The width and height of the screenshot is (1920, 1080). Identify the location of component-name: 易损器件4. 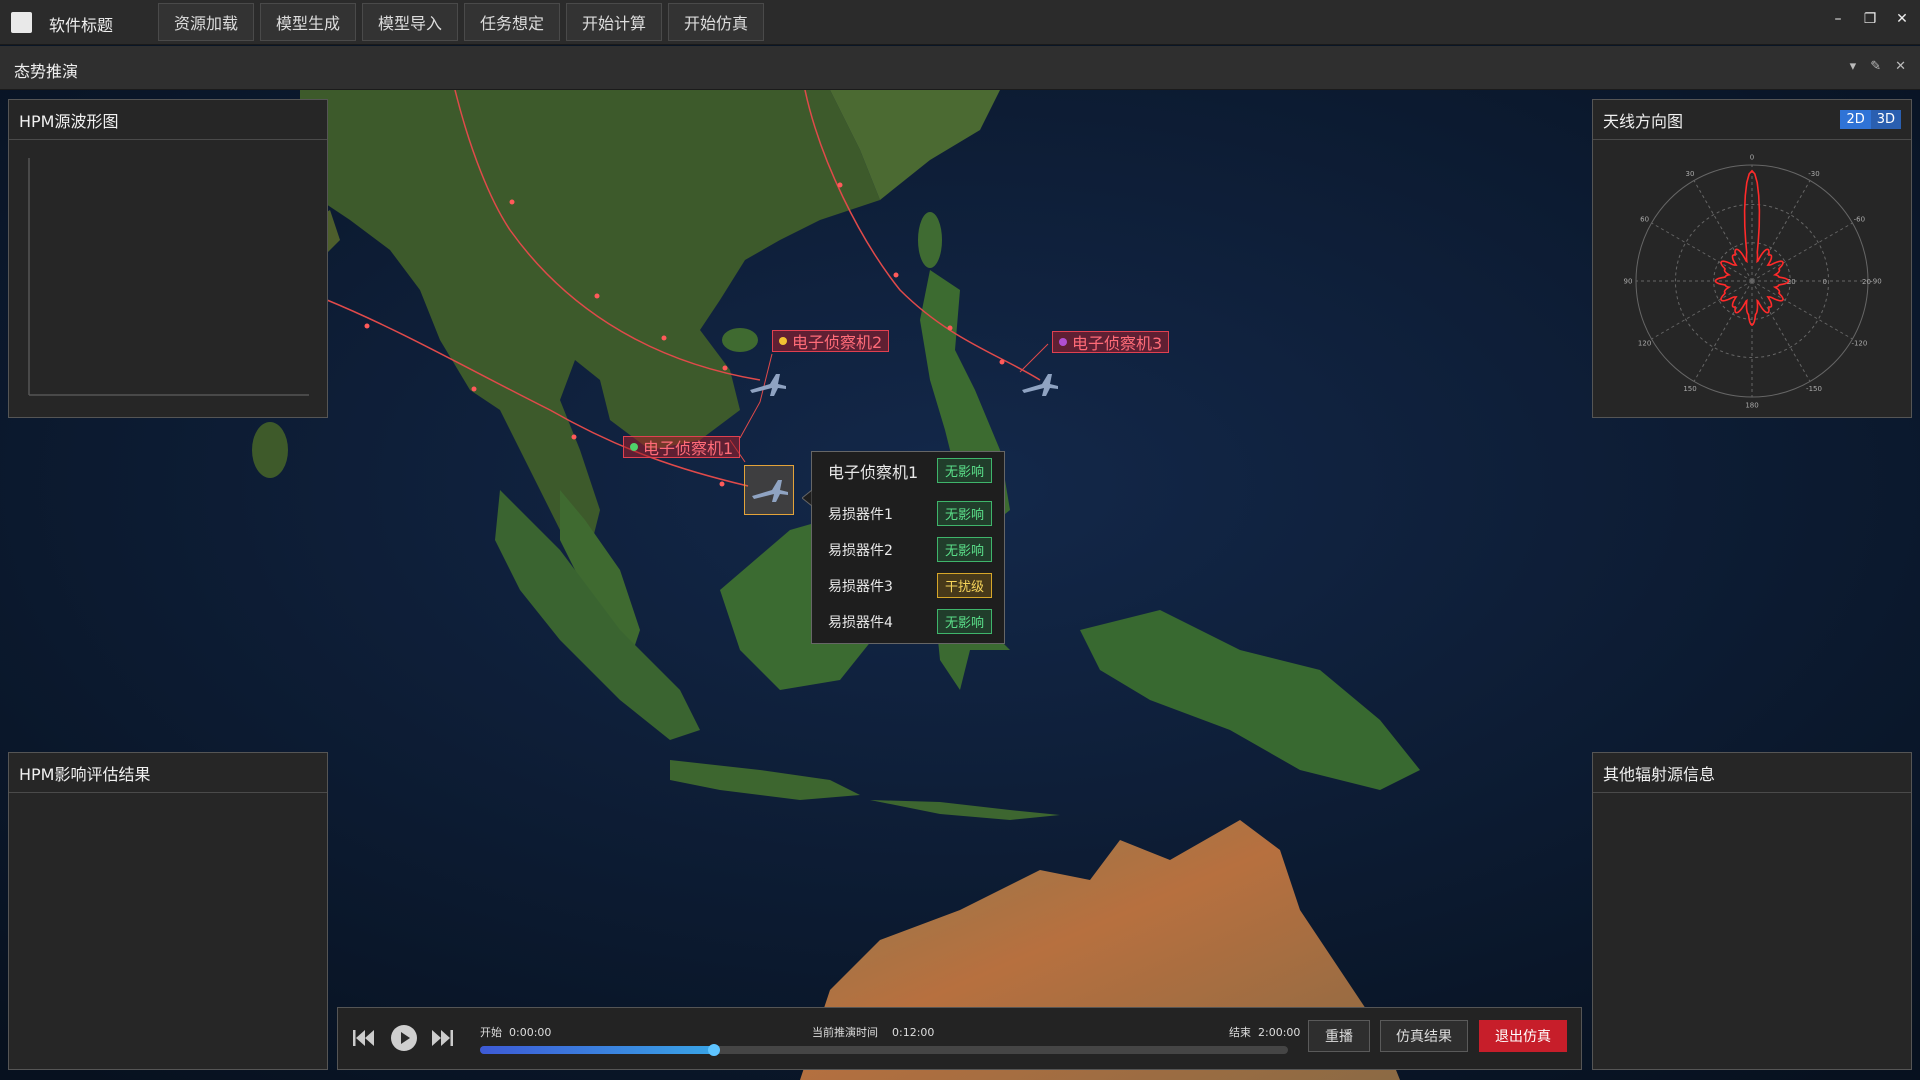
(860, 622).